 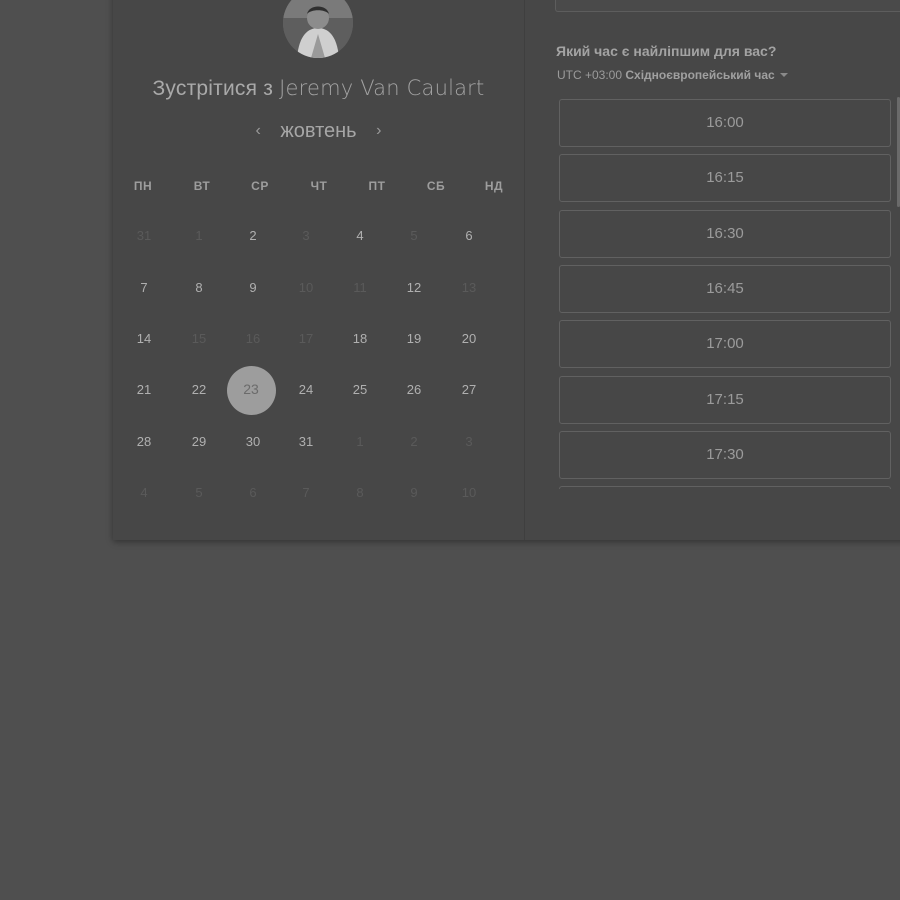 What do you see at coordinates (306, 390) in the screenshot?
I see `calendar-day: 24` at bounding box center [306, 390].